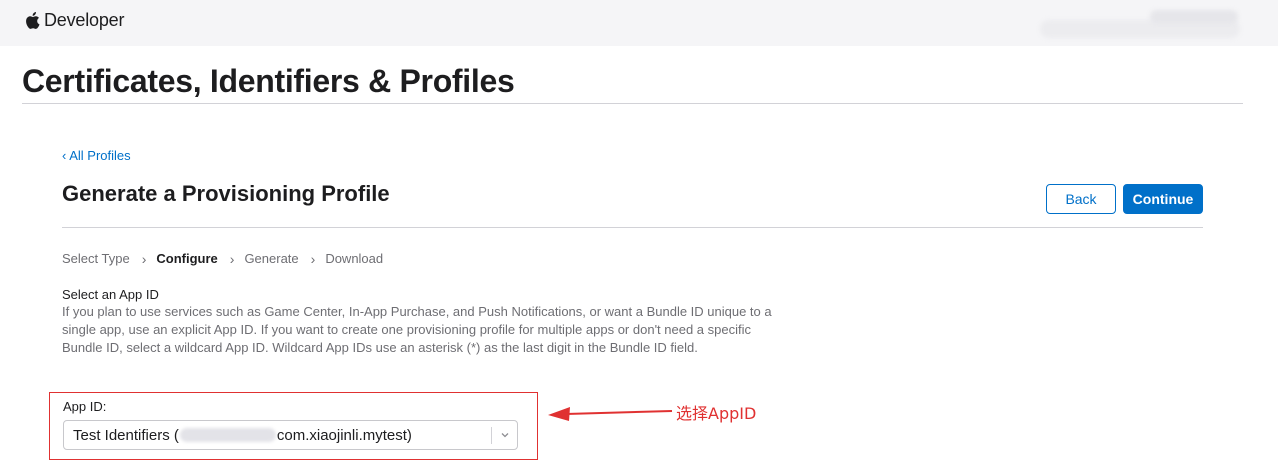 This screenshot has height=463, width=1278. What do you see at coordinates (271, 258) in the screenshot?
I see `step-generate: Generate` at bounding box center [271, 258].